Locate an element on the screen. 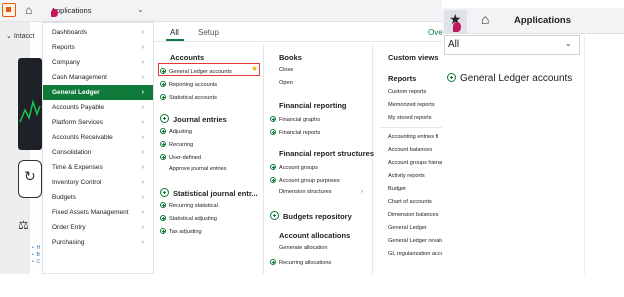 The image size is (624, 297). mouse-cursor-icon is located at coordinates (54, 13).